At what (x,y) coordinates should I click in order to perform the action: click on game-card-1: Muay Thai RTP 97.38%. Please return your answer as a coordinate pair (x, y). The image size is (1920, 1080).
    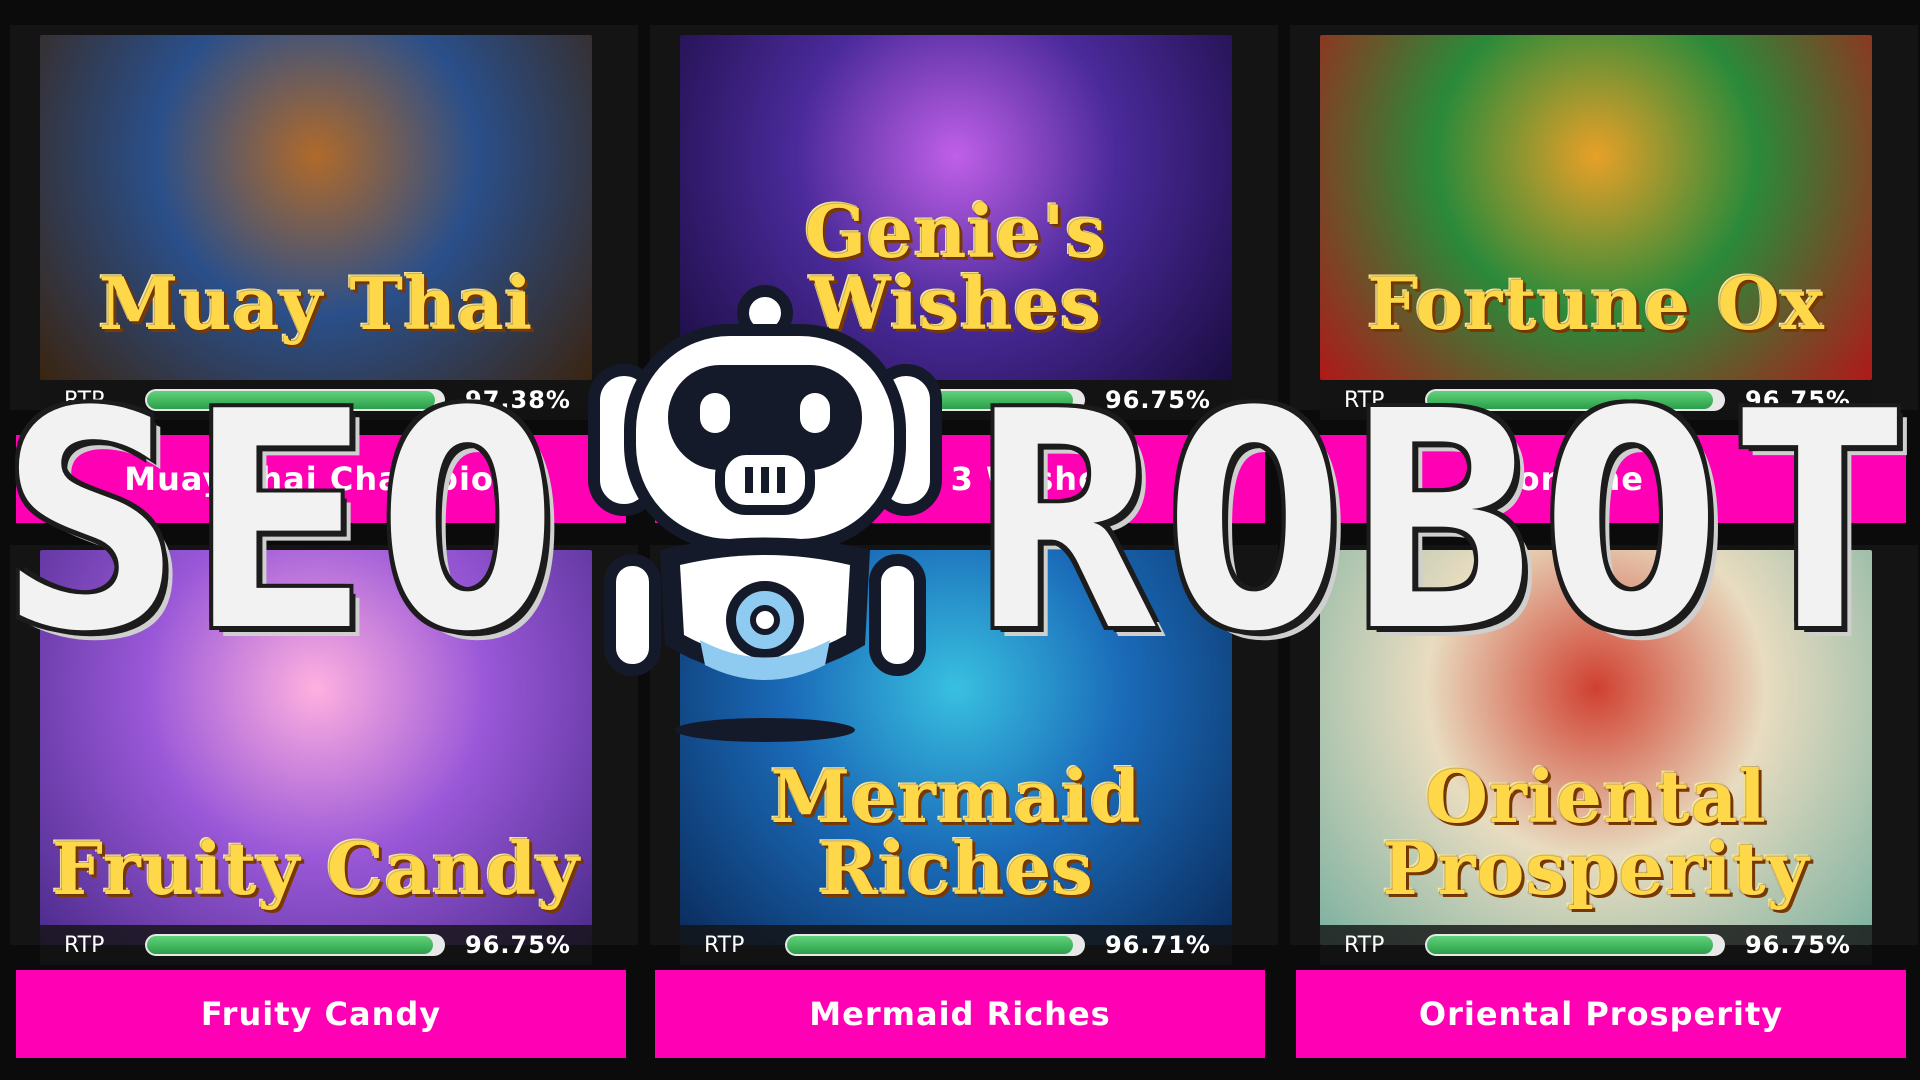
    Looking at the image, I should click on (324, 222).